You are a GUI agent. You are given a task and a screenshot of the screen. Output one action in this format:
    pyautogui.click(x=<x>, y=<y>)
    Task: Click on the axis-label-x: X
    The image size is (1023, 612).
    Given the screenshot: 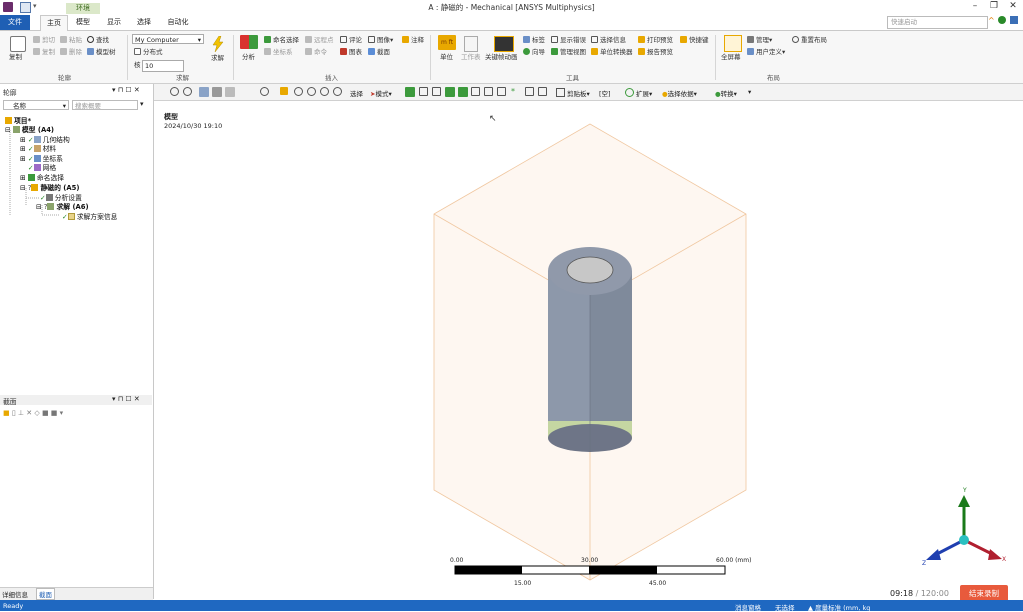 What is the action you would take?
    pyautogui.click(x=1004, y=559)
    